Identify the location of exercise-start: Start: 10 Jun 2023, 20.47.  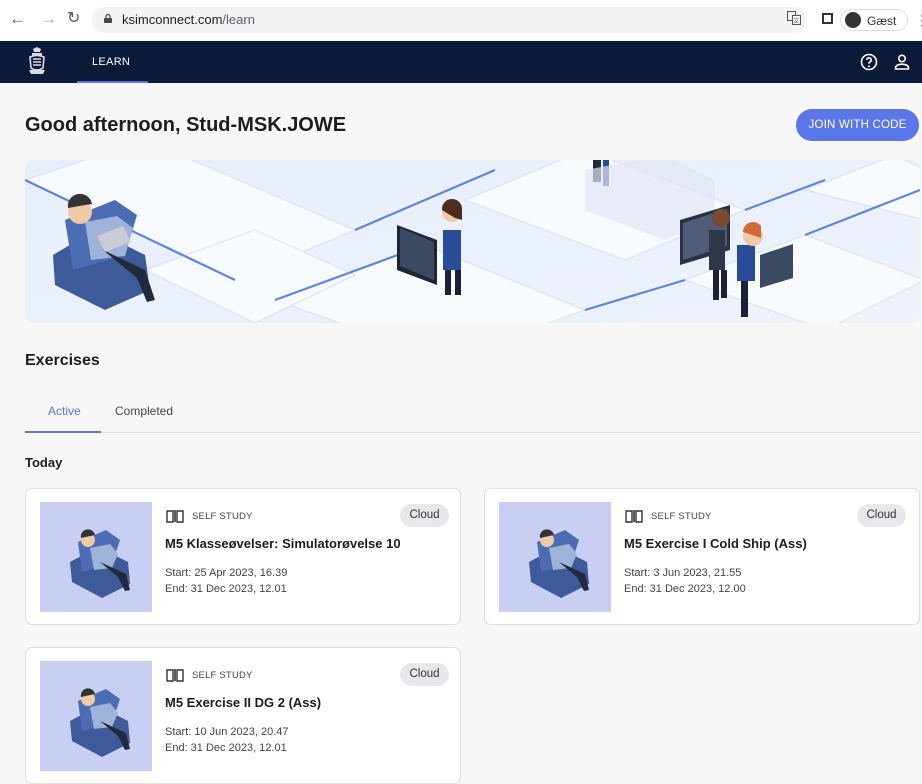
(227, 732).